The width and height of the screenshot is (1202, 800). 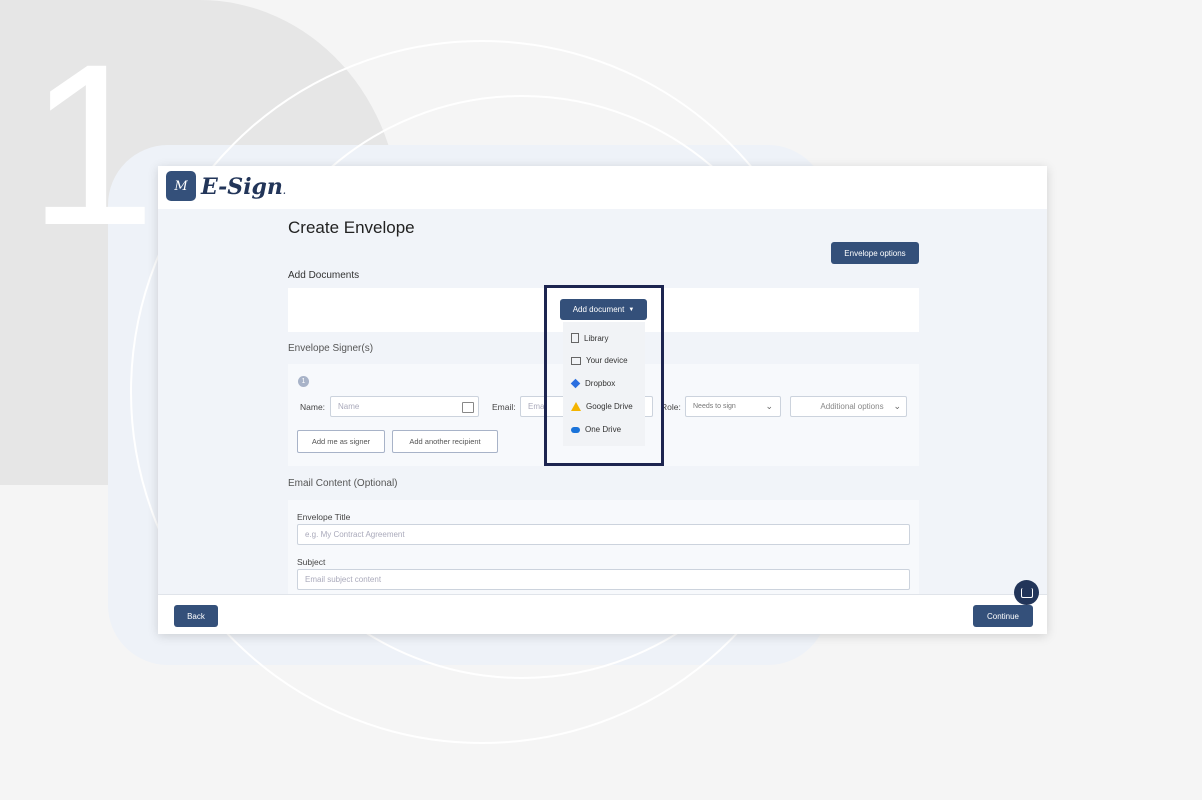 What do you see at coordinates (603, 534) in the screenshot?
I see `envelope-title-input: e.g. My Contract Agreement` at bounding box center [603, 534].